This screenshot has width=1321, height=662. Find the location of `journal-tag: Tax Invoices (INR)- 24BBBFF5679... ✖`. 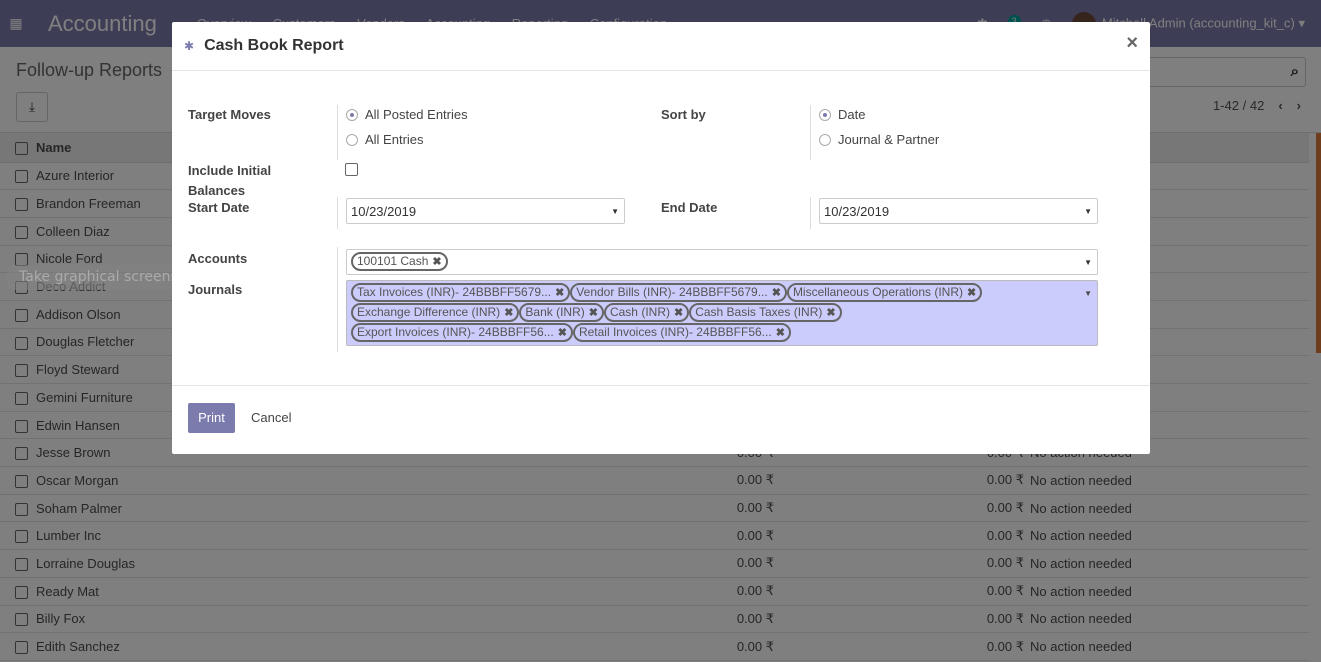

journal-tag: Tax Invoices (INR)- 24BBBFF5679... ✖ is located at coordinates (461, 292).